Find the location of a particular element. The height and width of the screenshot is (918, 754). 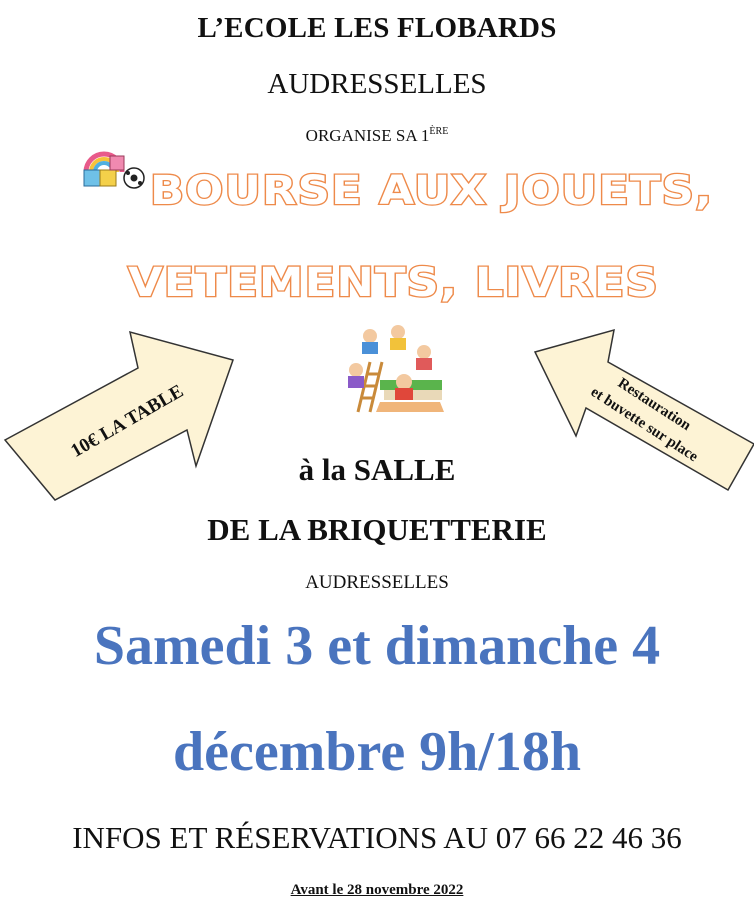

town-name: AUDRESSELLES is located at coordinates (377, 84).